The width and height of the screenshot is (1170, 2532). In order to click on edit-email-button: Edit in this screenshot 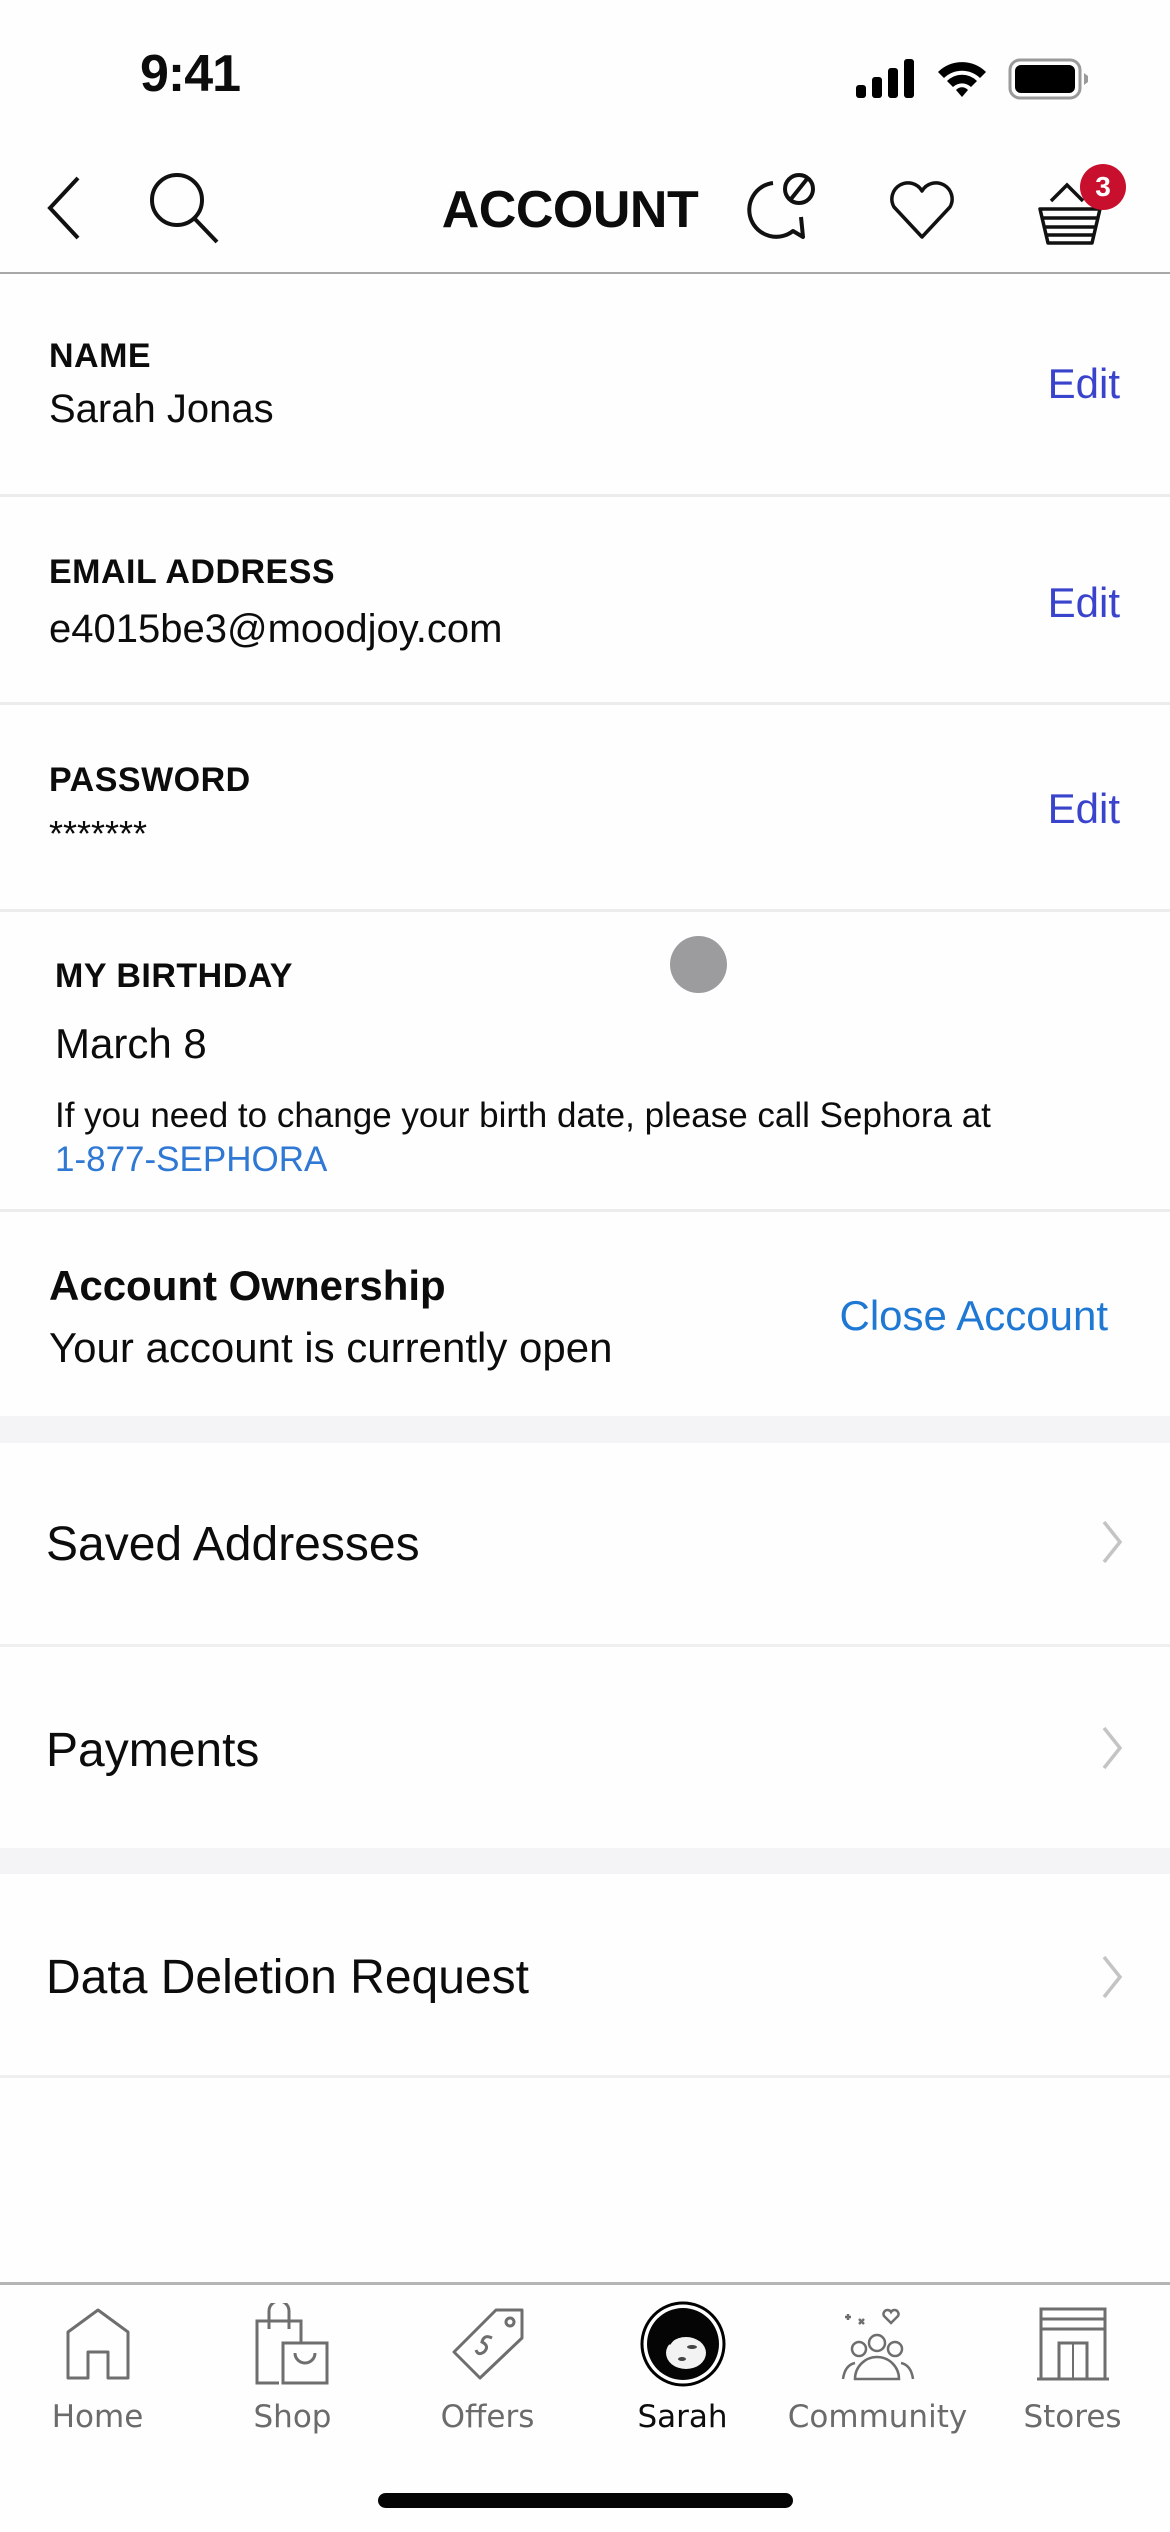, I will do `click(1084, 603)`.